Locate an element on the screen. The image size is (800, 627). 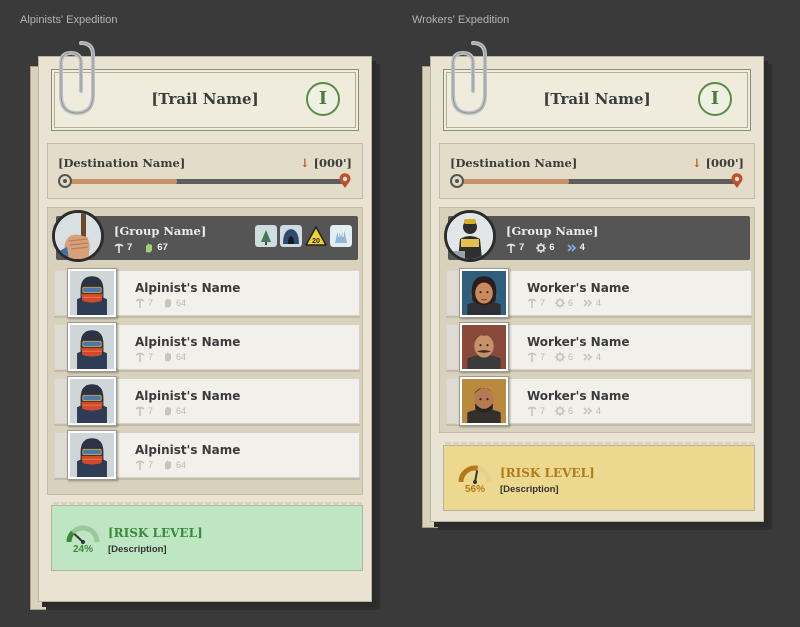
paperclip-icon is located at coordinates (75, 79).